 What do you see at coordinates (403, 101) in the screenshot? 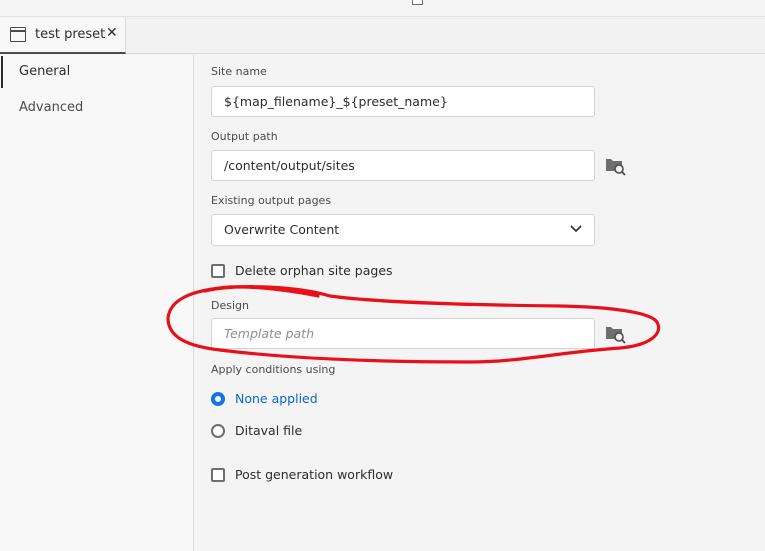
I see `site-name-field: ${map_filename}_${preset_name}` at bounding box center [403, 101].